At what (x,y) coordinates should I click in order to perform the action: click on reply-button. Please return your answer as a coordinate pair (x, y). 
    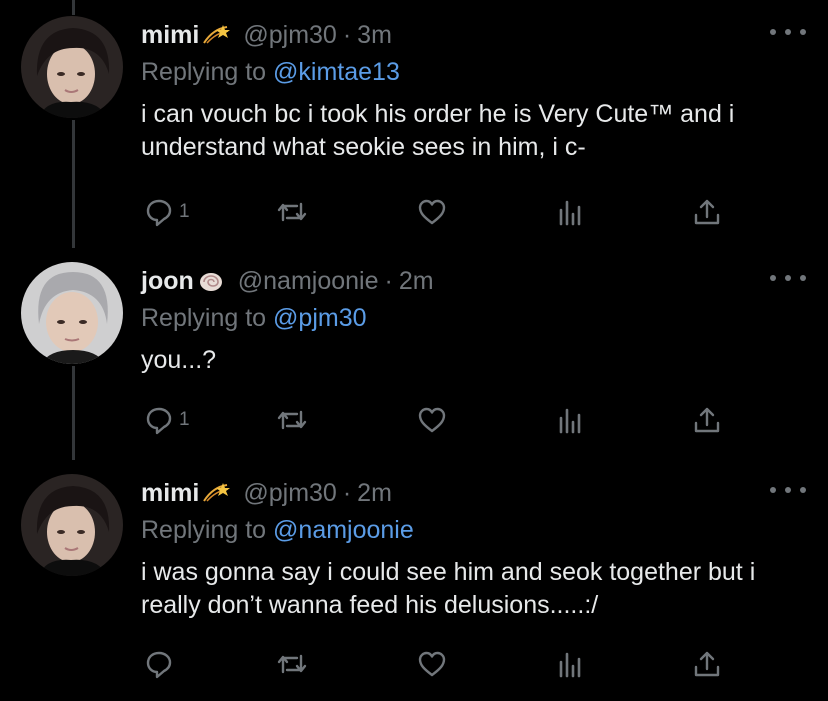
    Looking at the image, I should click on (161, 664).